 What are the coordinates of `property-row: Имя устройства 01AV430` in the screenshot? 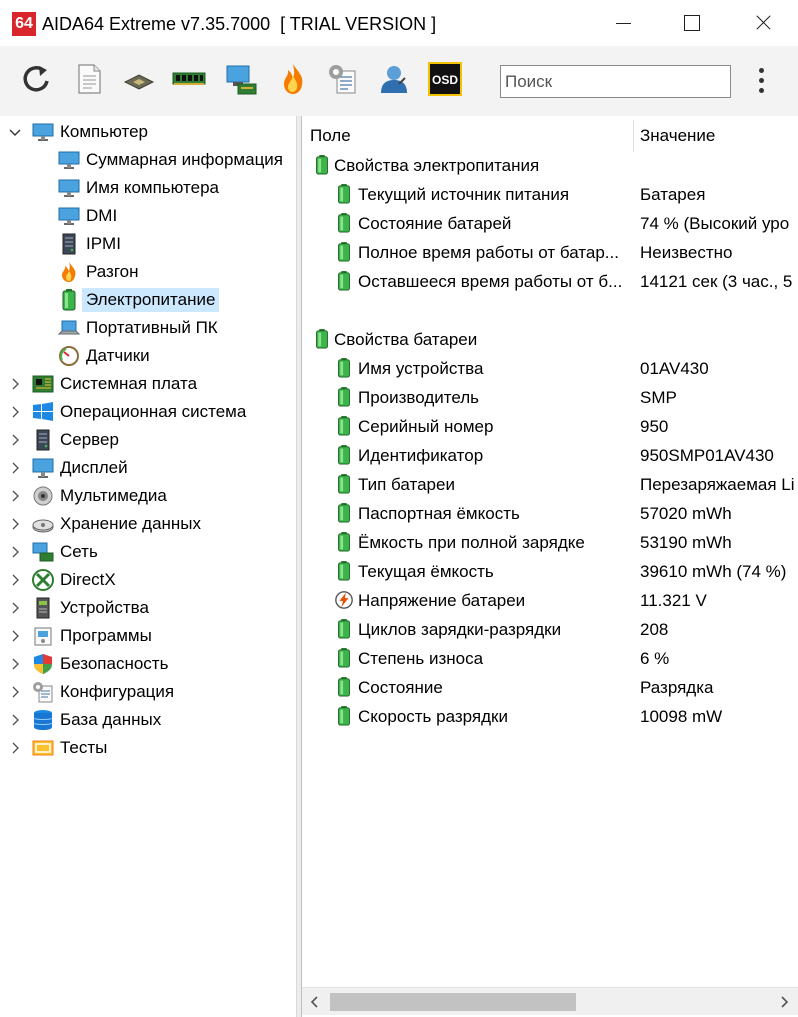 It's located at (550, 369).